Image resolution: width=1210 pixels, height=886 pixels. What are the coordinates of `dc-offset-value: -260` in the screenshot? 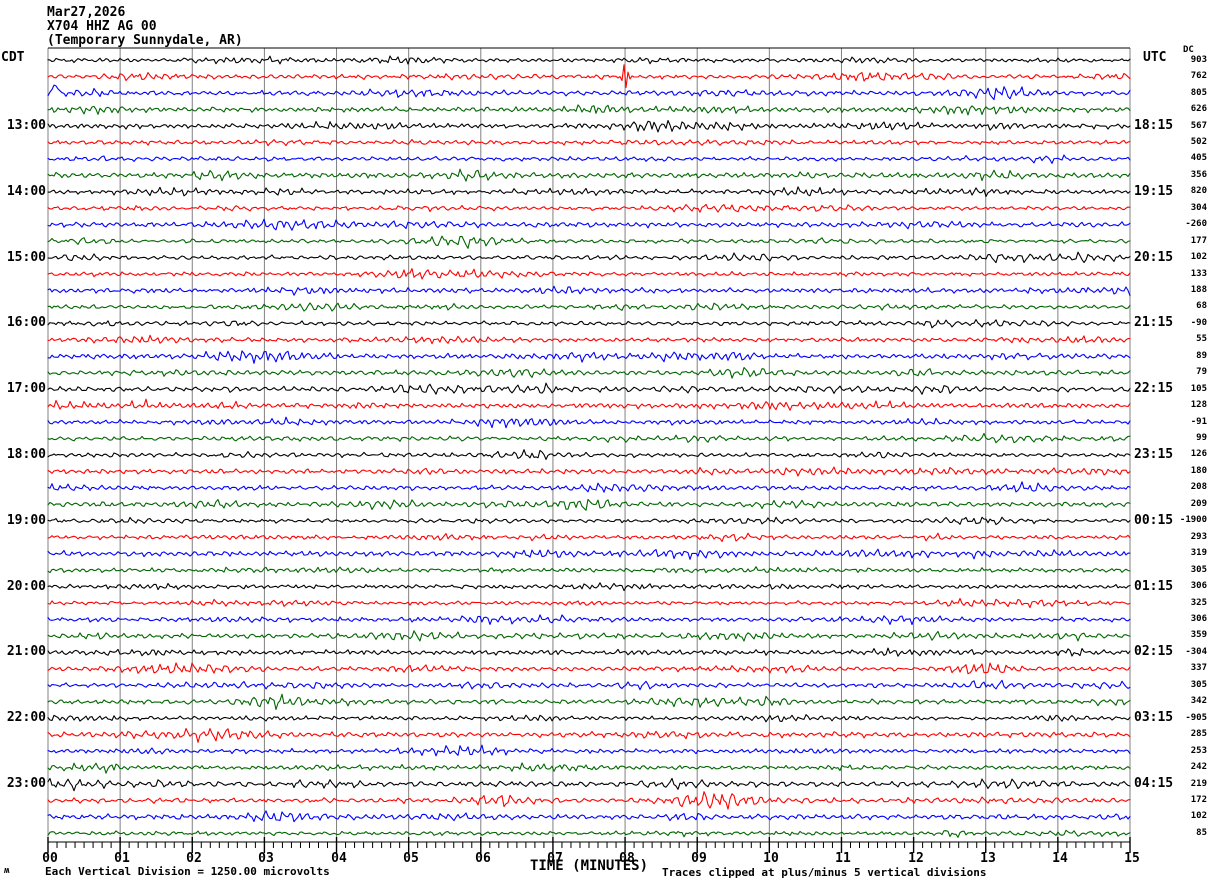 It's located at (1196, 224).